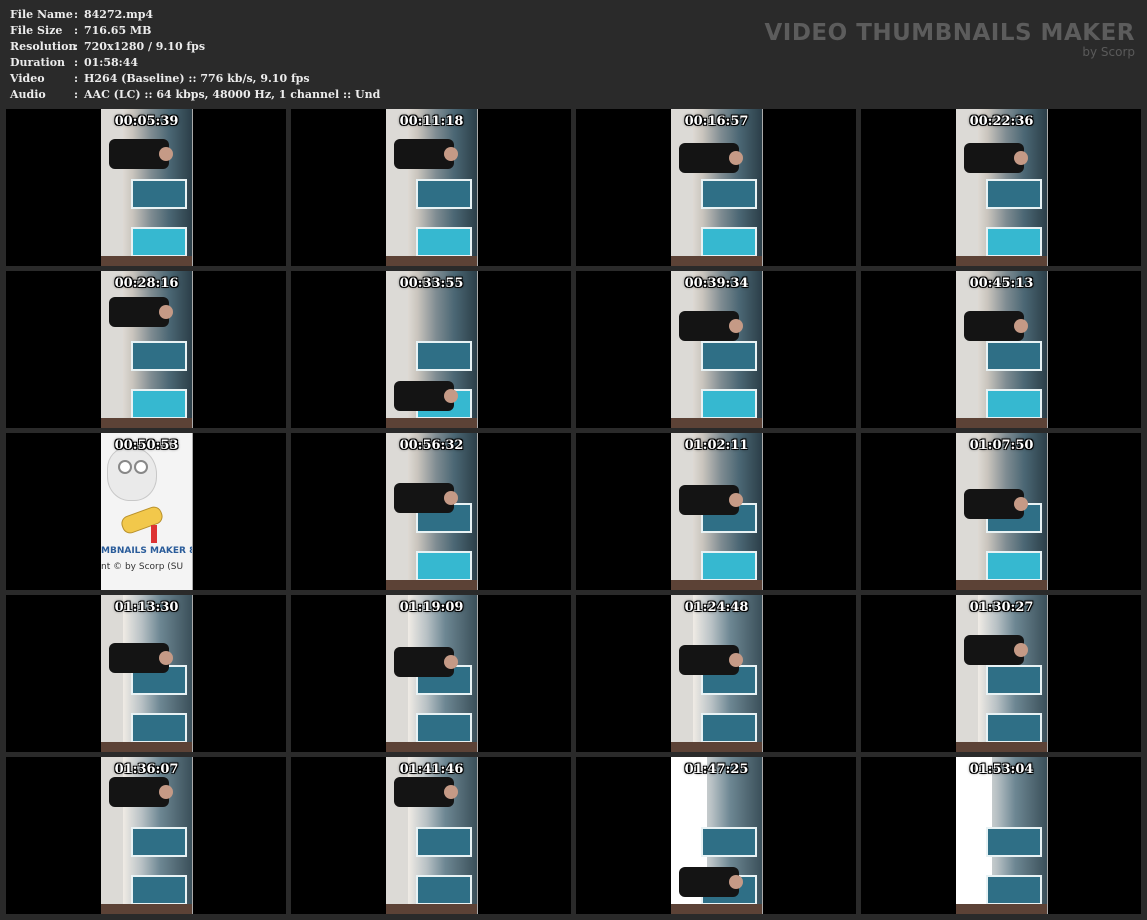 This screenshot has height=920, width=1147. Describe the element at coordinates (431, 445) in the screenshot. I see `thumbnail-timestamp: 00:56:32` at that location.